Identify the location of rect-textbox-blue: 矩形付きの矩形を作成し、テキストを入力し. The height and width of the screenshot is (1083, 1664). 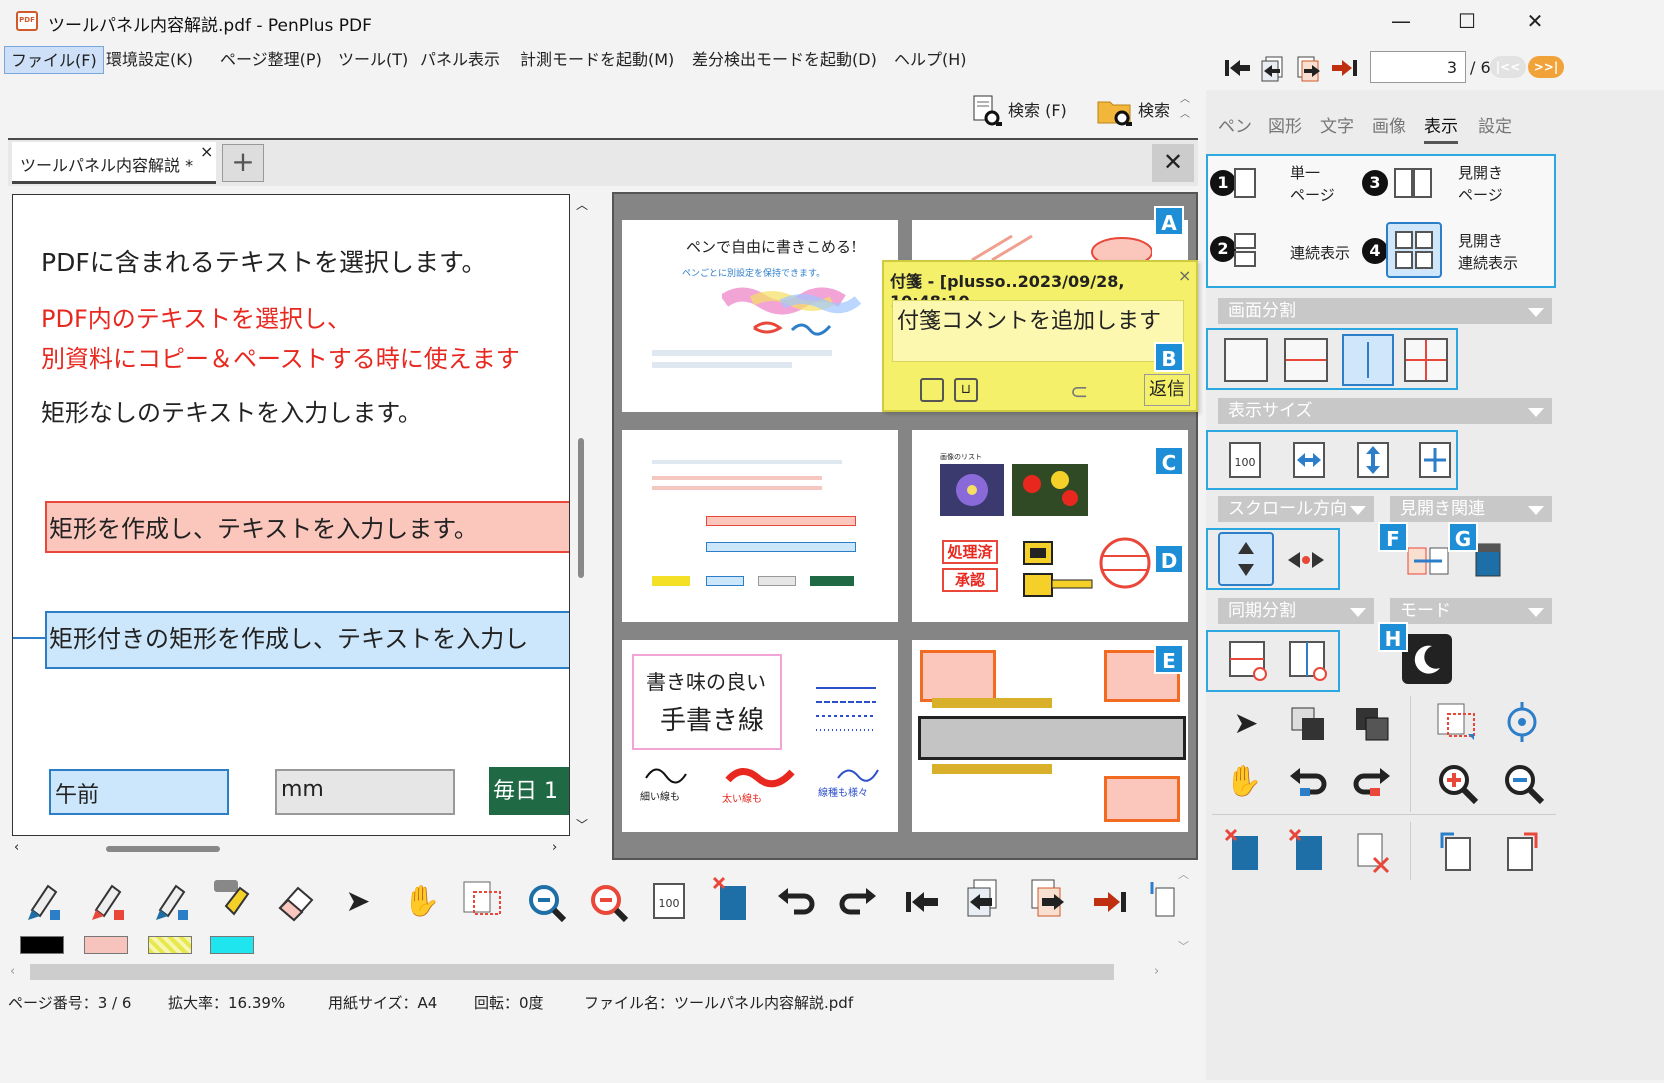
(307, 640).